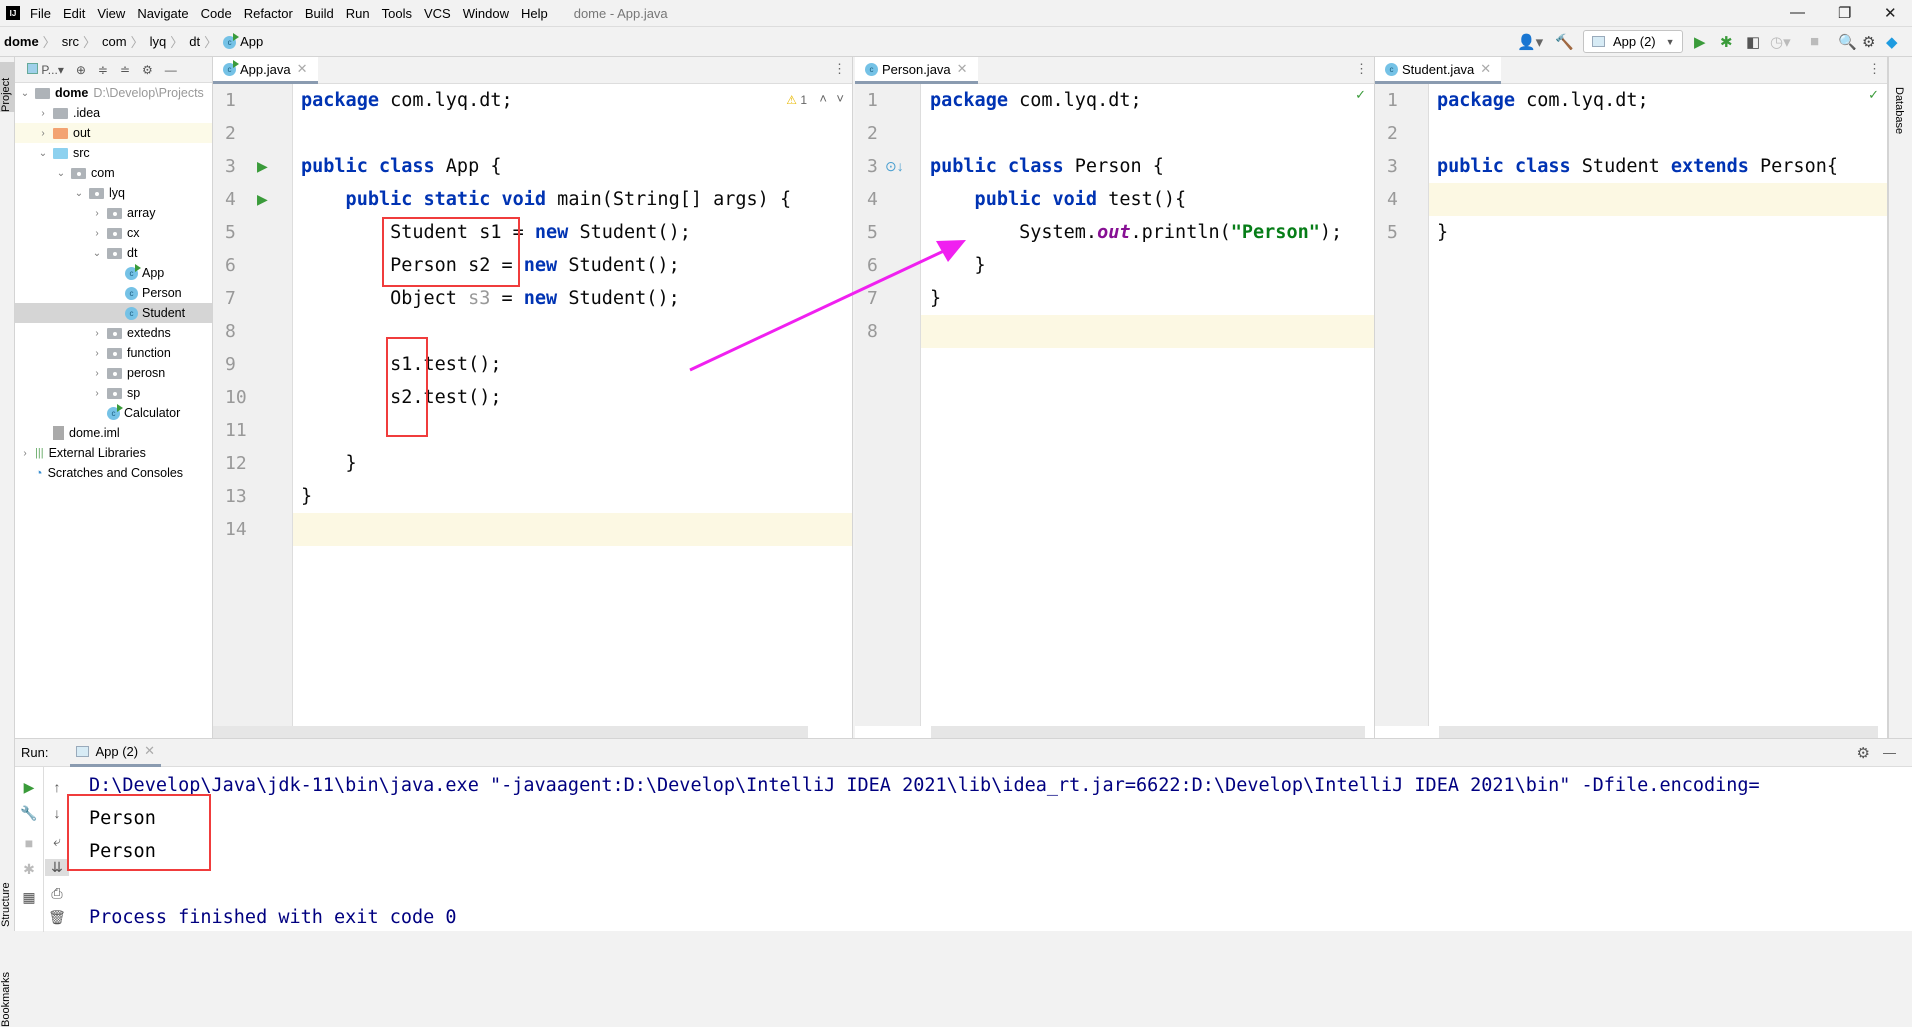 The height and width of the screenshot is (1027, 1912). I want to click on bookmarks-tool-button: Bookmarks, so click(7, 987).